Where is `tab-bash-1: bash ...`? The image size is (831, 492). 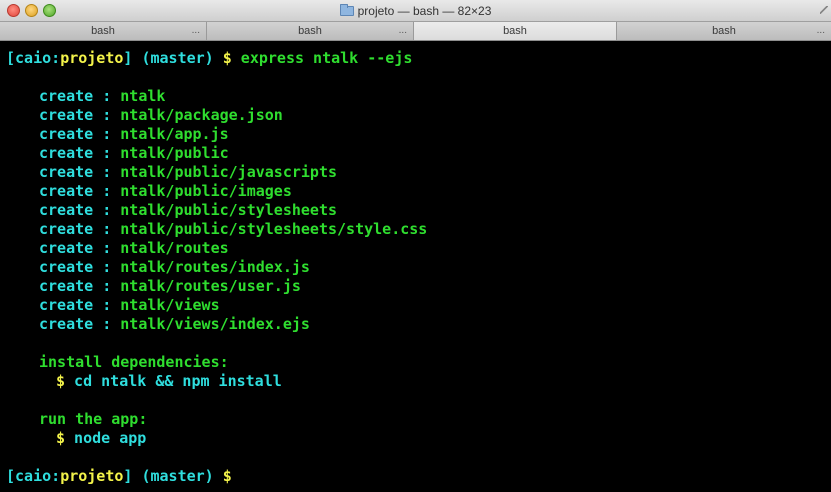 tab-bash-1: bash ... is located at coordinates (103, 31).